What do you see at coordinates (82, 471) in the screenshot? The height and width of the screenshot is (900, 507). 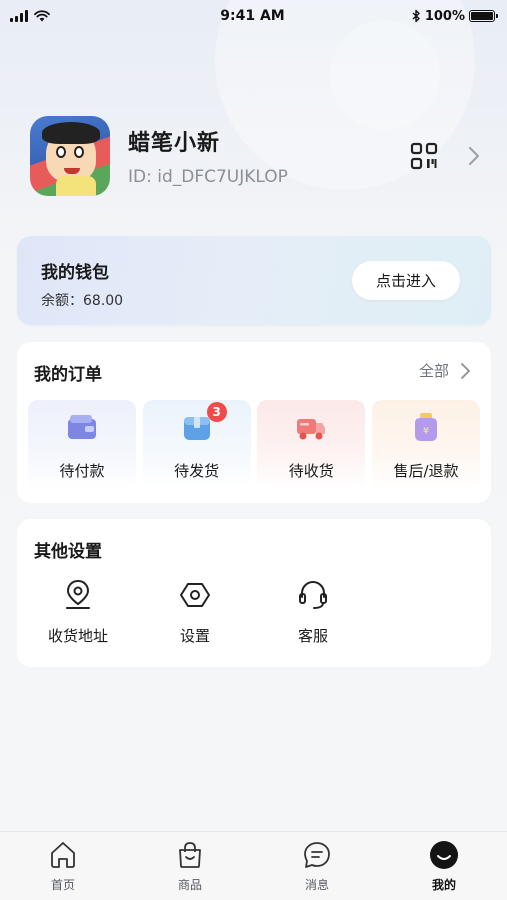 I see `order-item-label: 待付款` at bounding box center [82, 471].